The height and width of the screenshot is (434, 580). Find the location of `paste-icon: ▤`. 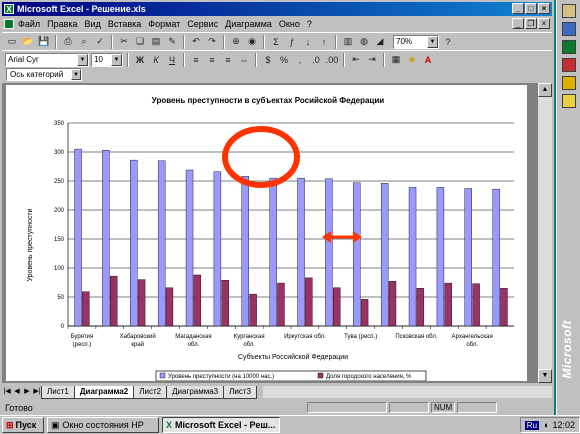

paste-icon: ▤ is located at coordinates (156, 42).